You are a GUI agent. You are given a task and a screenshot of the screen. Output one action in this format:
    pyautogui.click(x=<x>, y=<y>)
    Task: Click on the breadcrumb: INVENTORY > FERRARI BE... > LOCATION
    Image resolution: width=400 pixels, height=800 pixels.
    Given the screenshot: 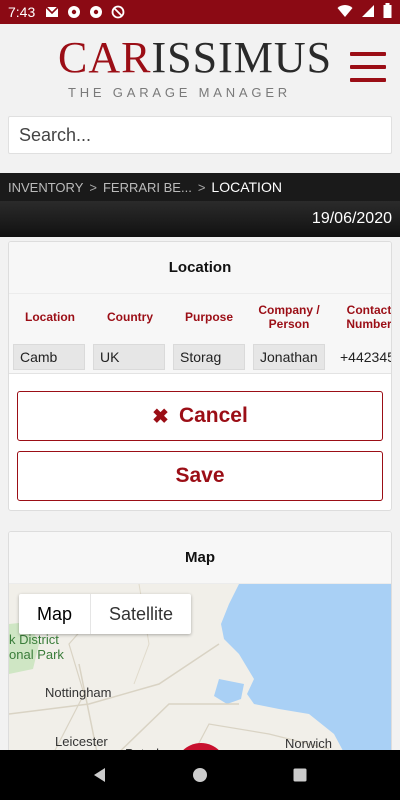 What is the action you would take?
    pyautogui.click(x=200, y=187)
    